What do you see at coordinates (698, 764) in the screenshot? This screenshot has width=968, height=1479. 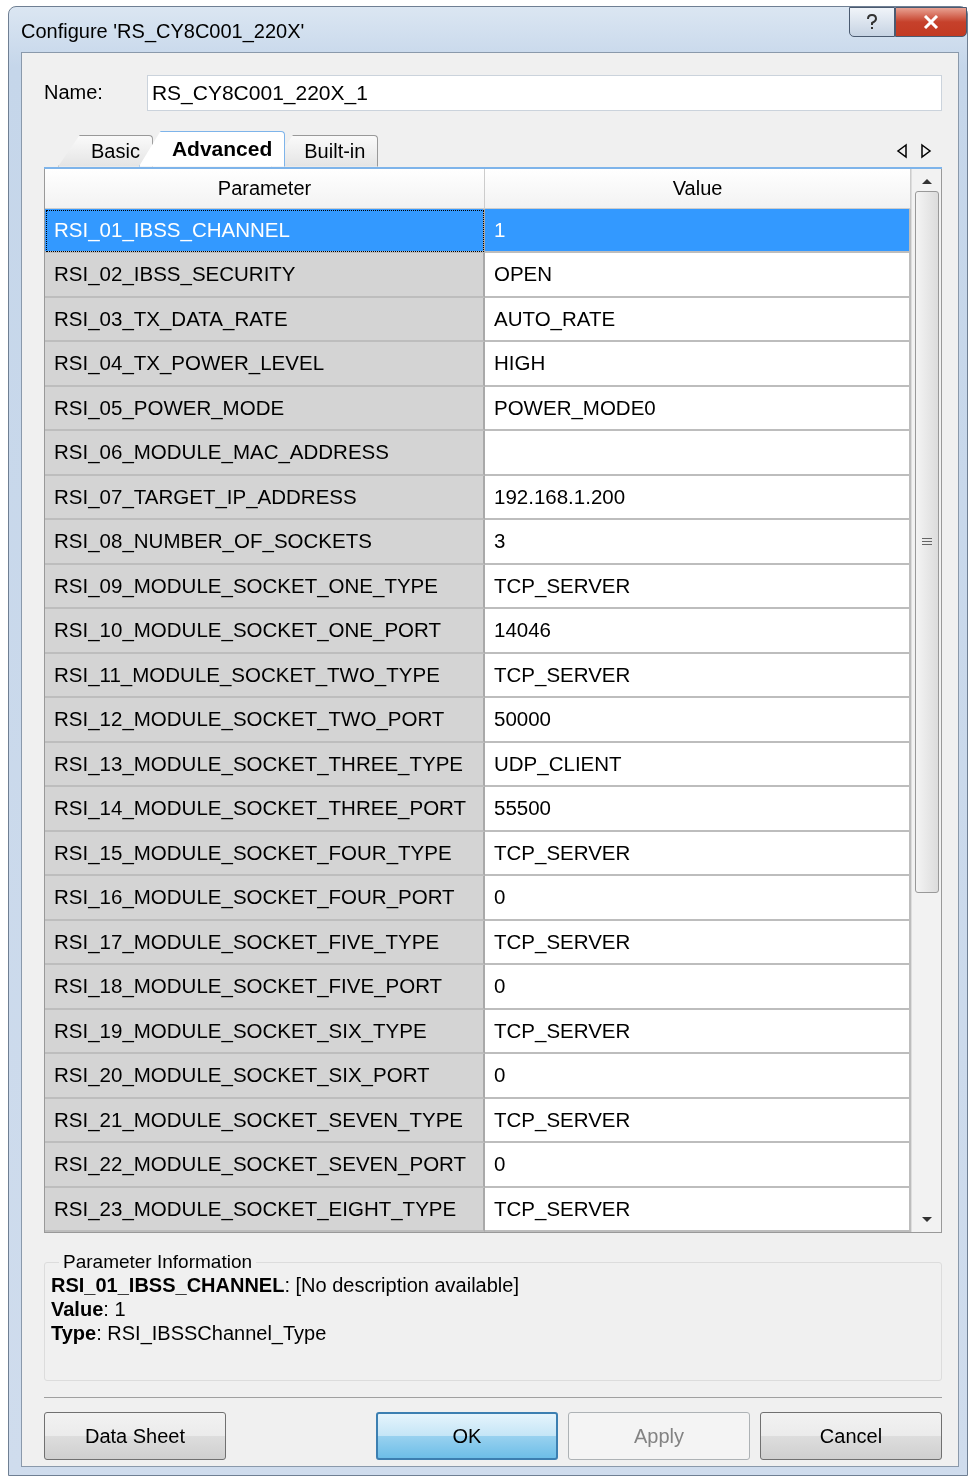 I see `value-cell: UDP_CLIENT` at bounding box center [698, 764].